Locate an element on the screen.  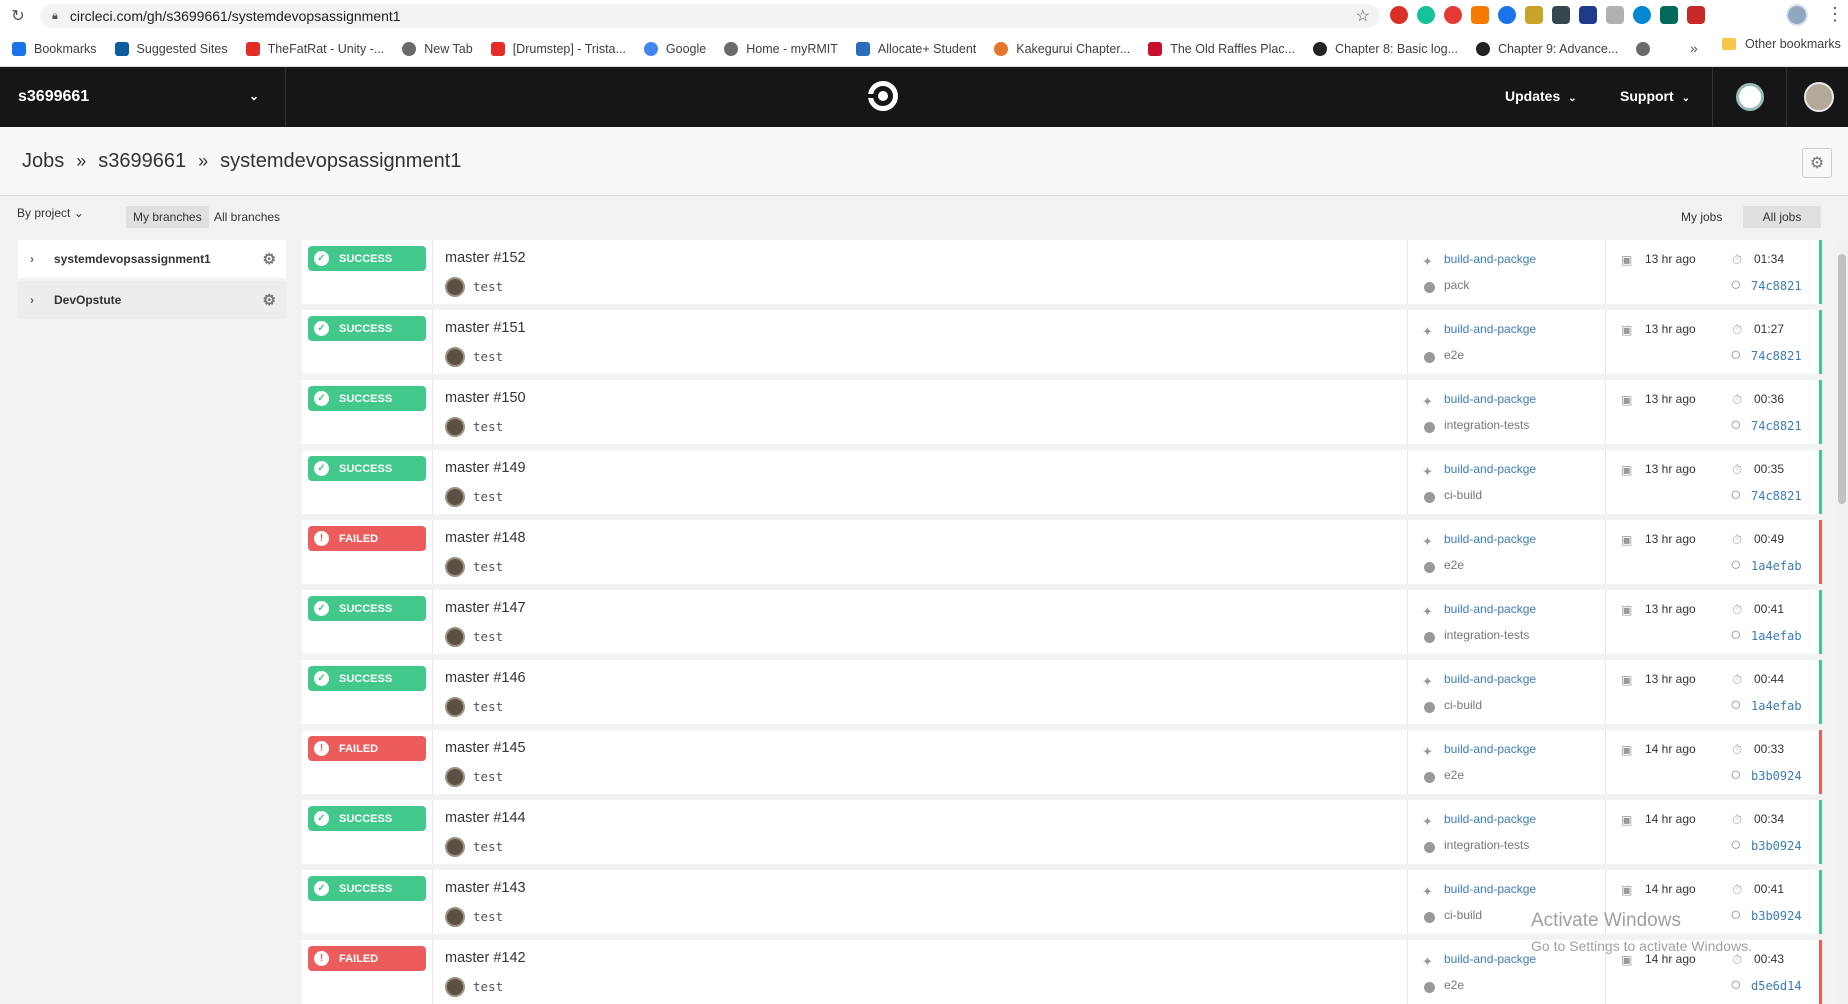
scrollbar-thumb is located at coordinates (1842, 379).